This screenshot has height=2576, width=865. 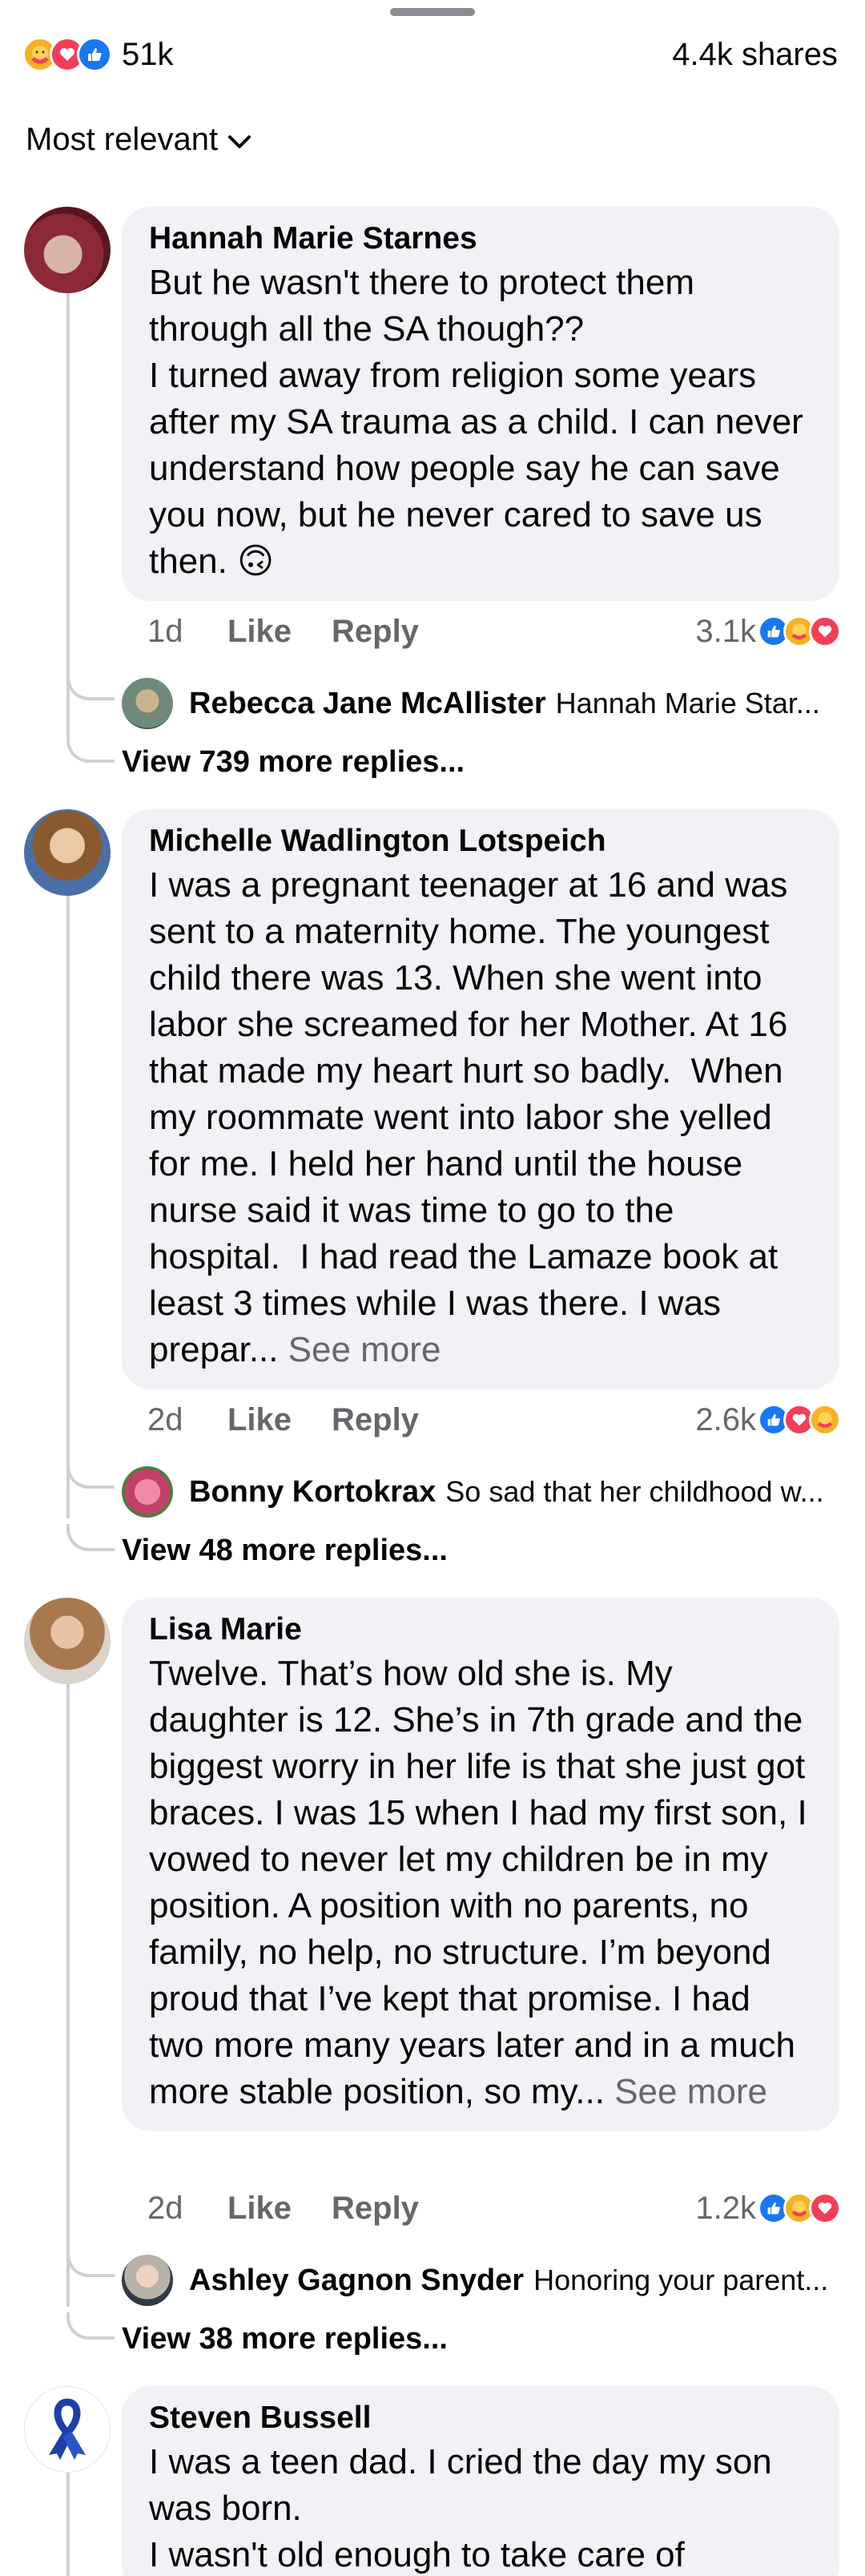 What do you see at coordinates (432, 12) in the screenshot?
I see `drag-handle` at bounding box center [432, 12].